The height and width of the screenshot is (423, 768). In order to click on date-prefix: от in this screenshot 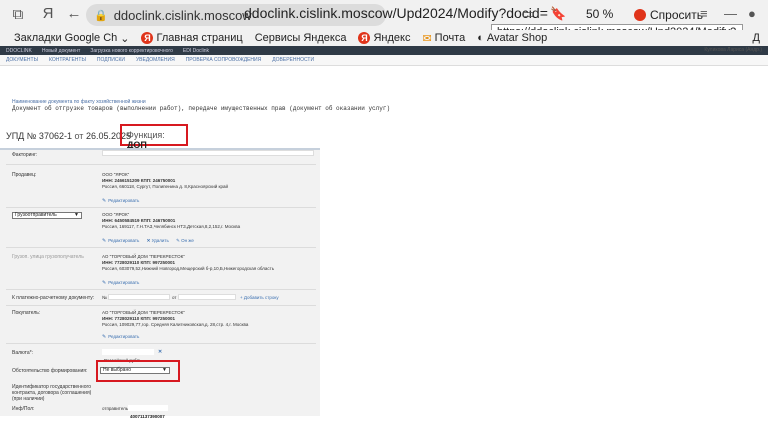, I will do `click(79, 136)`.